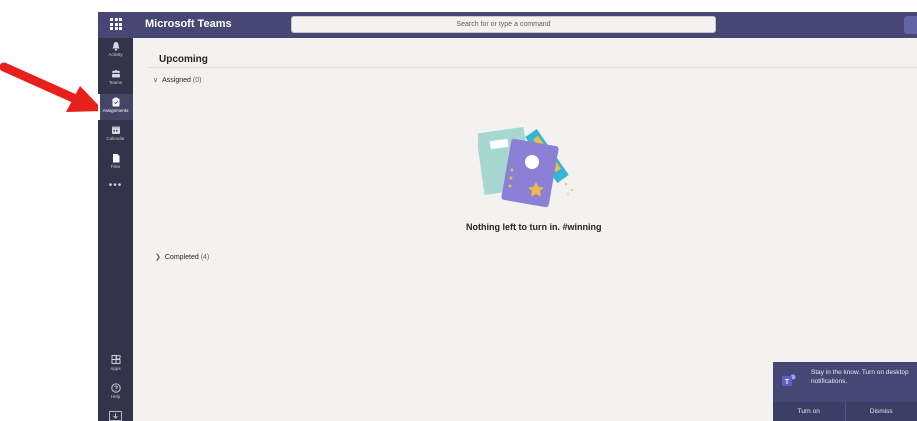  What do you see at coordinates (115, 388) in the screenshot?
I see `help-icon` at bounding box center [115, 388].